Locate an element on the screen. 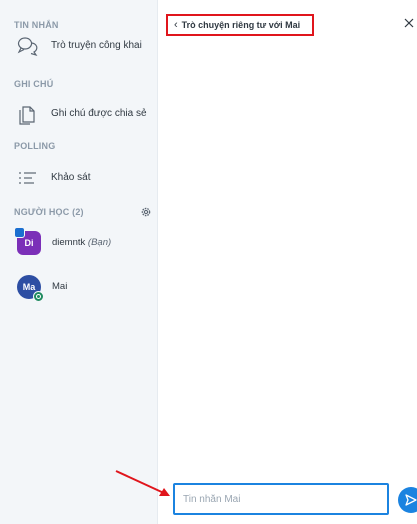  chevron-left-icon: ‹ is located at coordinates (176, 24).